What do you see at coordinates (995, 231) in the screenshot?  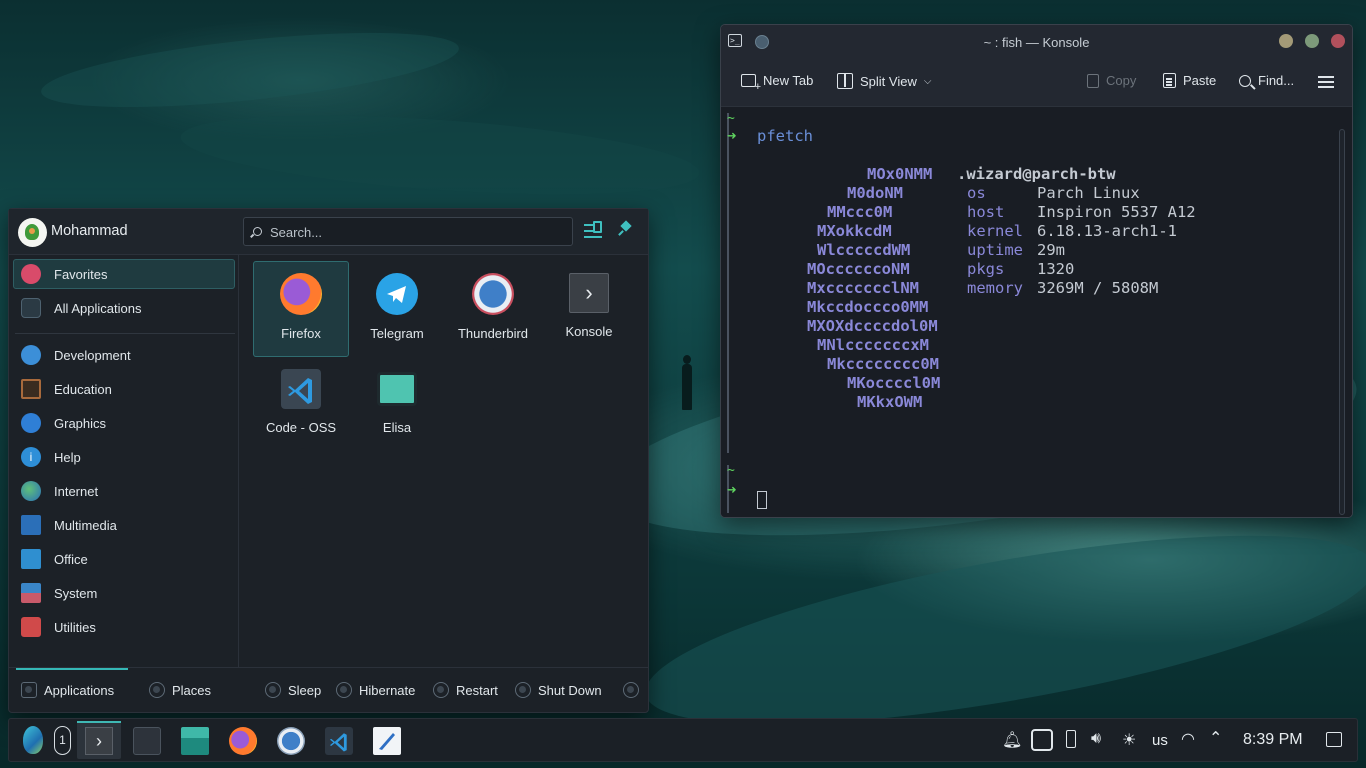 I see `info-label: kernel` at bounding box center [995, 231].